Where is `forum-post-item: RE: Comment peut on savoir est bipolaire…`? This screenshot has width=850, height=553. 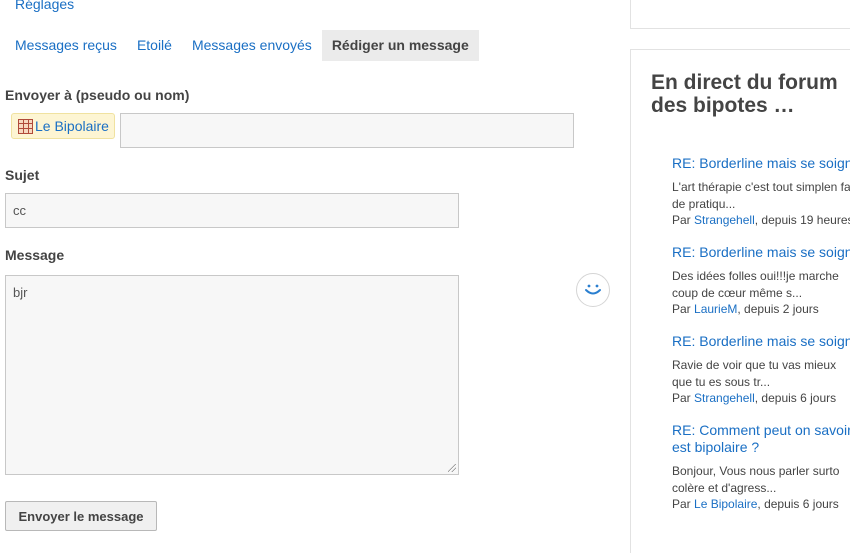 forum-post-item: RE: Comment peut on savoir est bipolaire… is located at coordinates (761, 467).